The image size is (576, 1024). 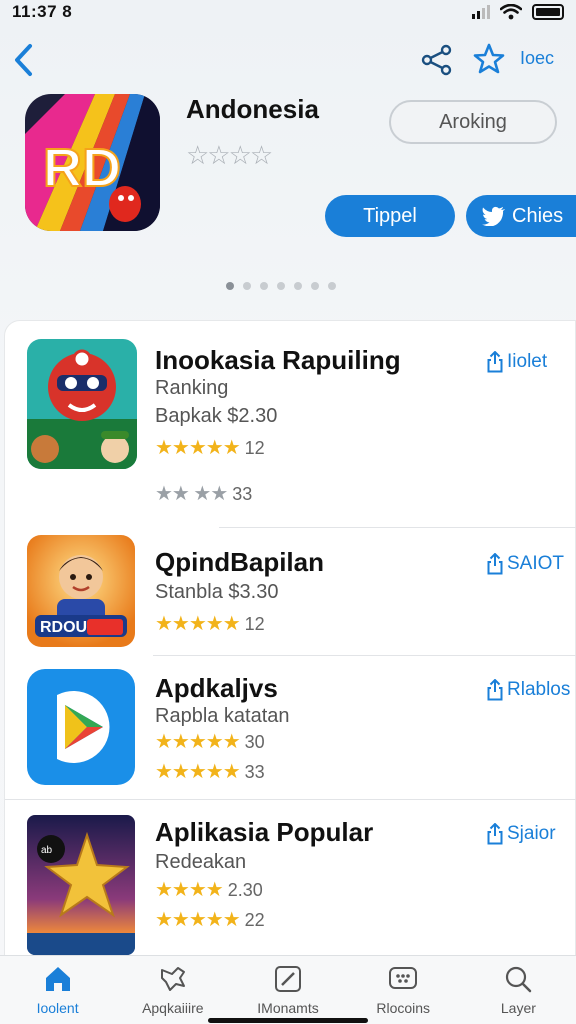 I want to click on svg-text: ab, so click(x=47, y=850).